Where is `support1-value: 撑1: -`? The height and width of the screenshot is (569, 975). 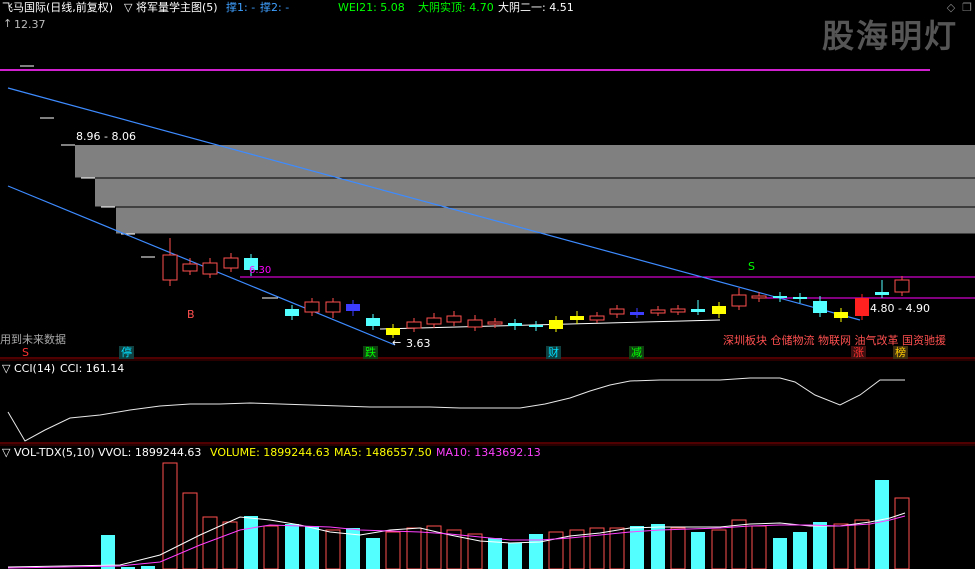
support1-value: 撑1: - is located at coordinates (241, 7).